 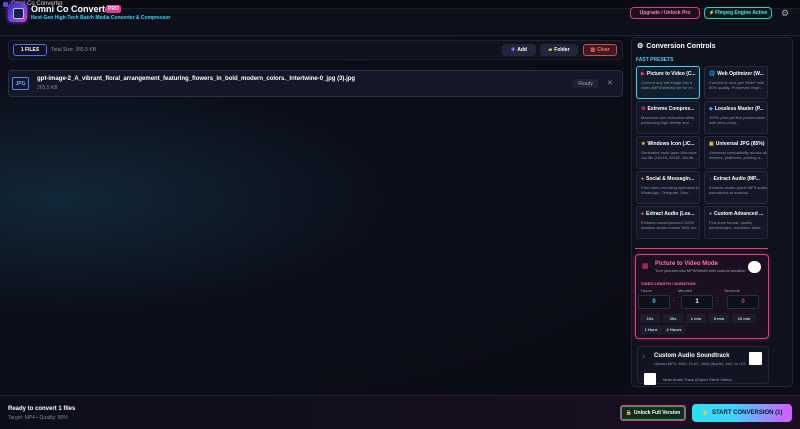 What do you see at coordinates (650, 318) in the screenshot?
I see `preset-chip-10s: 10s` at bounding box center [650, 318].